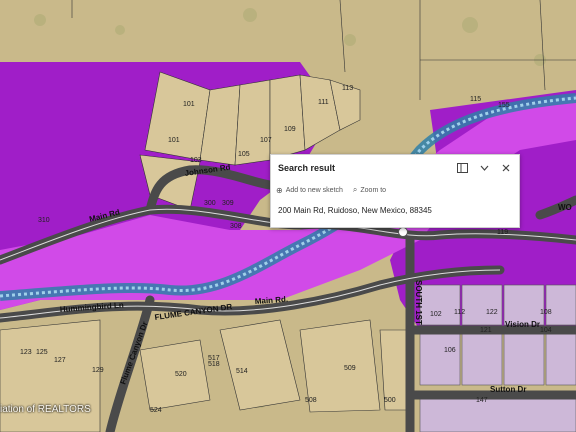 The height and width of the screenshot is (432, 576). I want to click on parcel-label: 514, so click(242, 371).